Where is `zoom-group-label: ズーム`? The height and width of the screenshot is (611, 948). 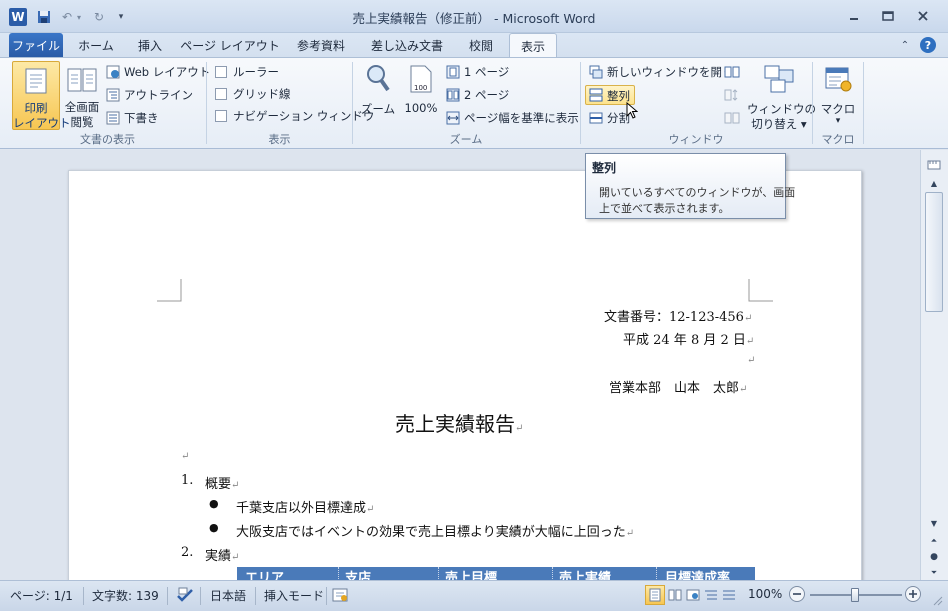
zoom-group-label: ズーム is located at coordinates (466, 139).